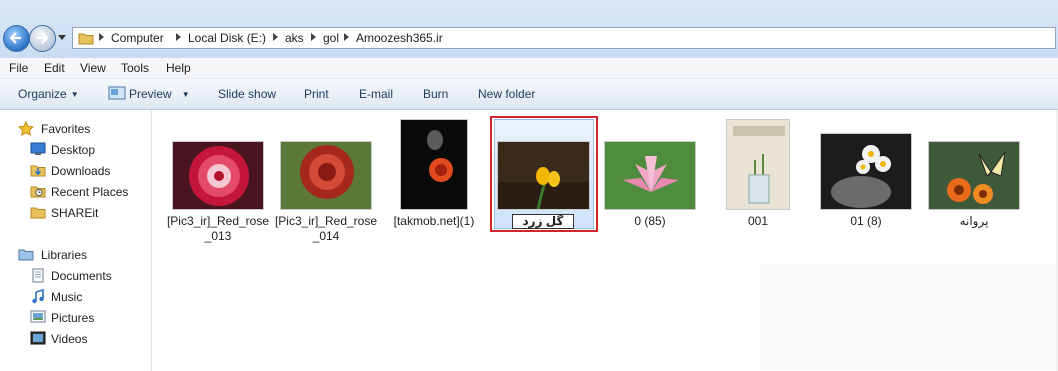  What do you see at coordinates (399, 38) in the screenshot?
I see `crumb-amoozesh: Amoozesh365.ir` at bounding box center [399, 38].